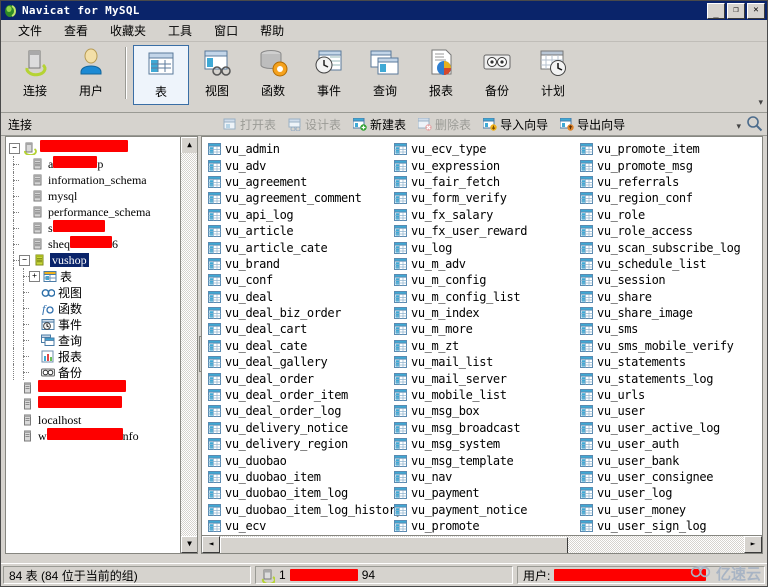  What do you see at coordinates (669, 264) in the screenshot?
I see `table-list-item: vu_schedule_list` at bounding box center [669, 264].